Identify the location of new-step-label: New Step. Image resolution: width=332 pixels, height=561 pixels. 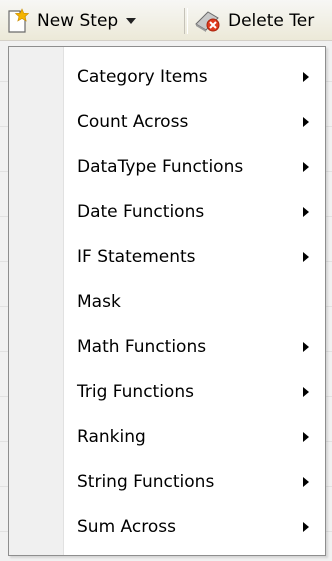
(78, 21).